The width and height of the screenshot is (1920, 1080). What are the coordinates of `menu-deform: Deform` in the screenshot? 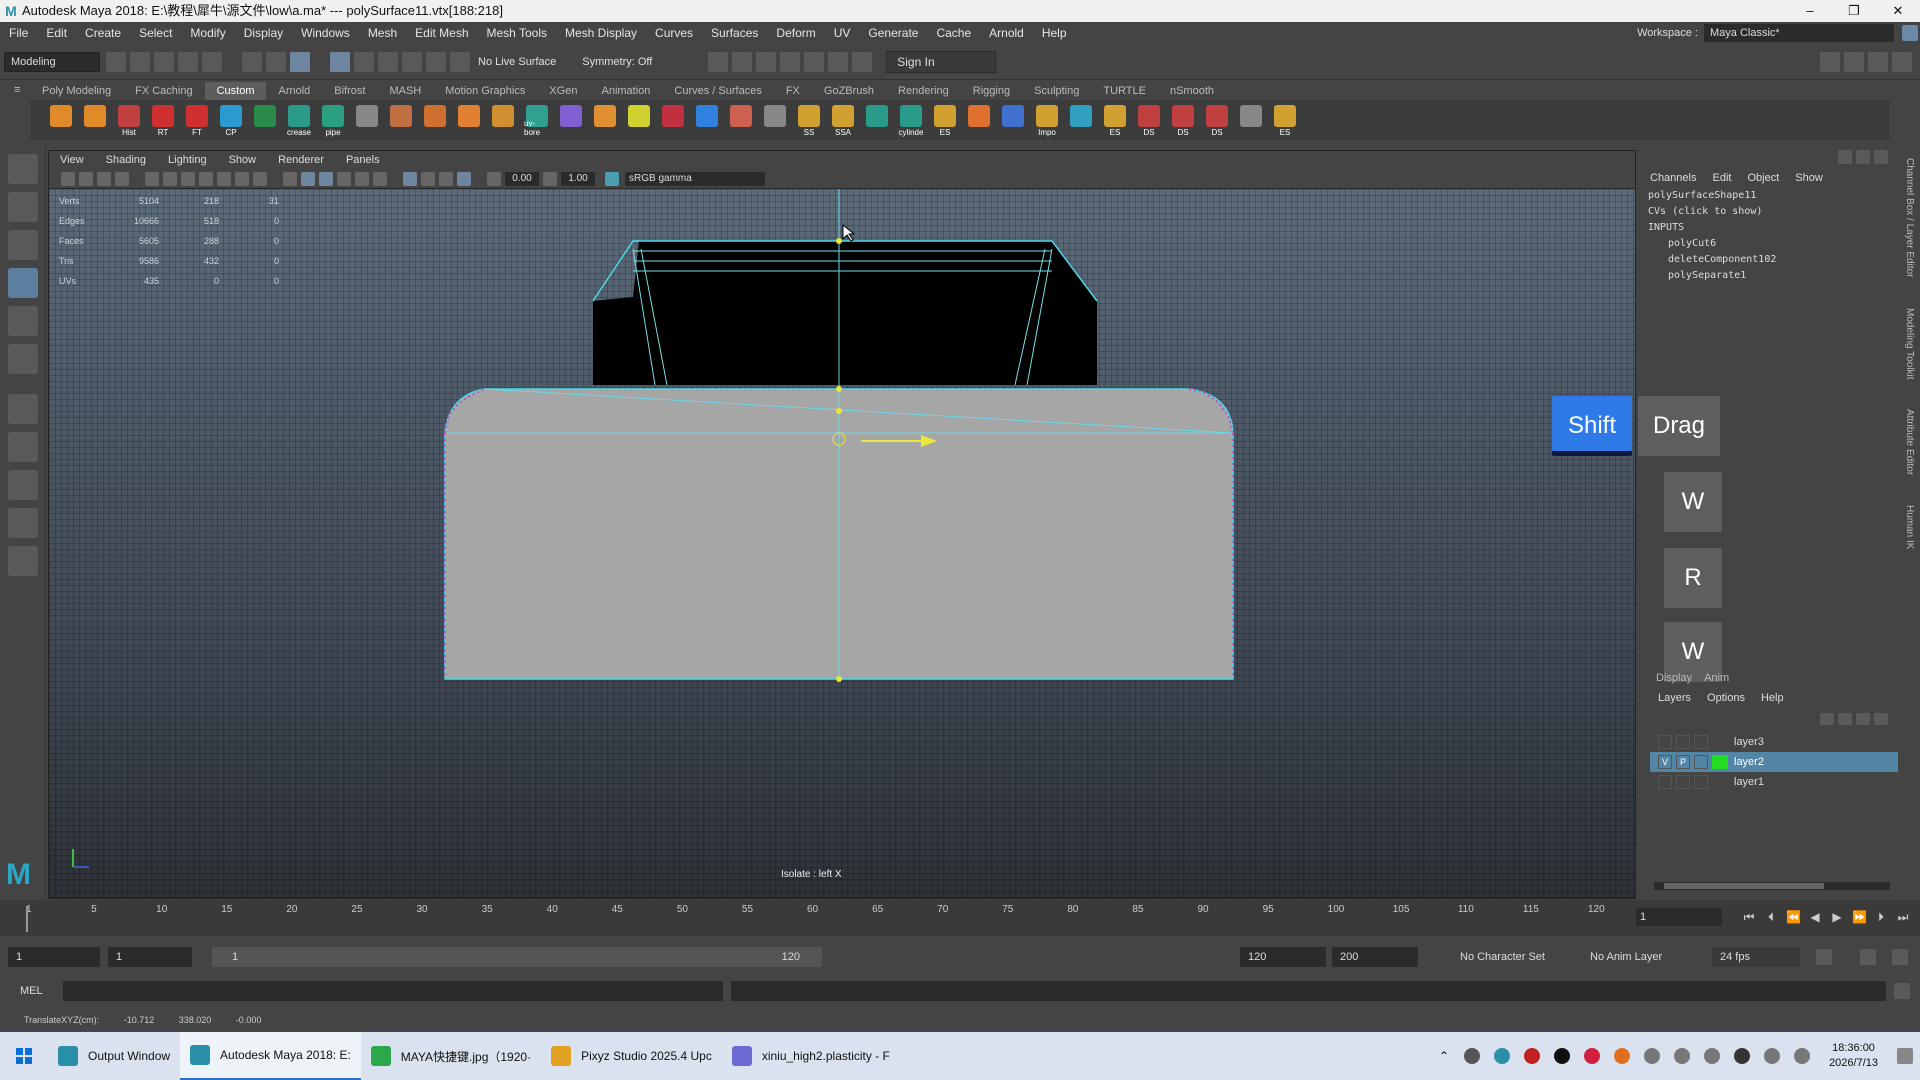 It's located at (795, 33).